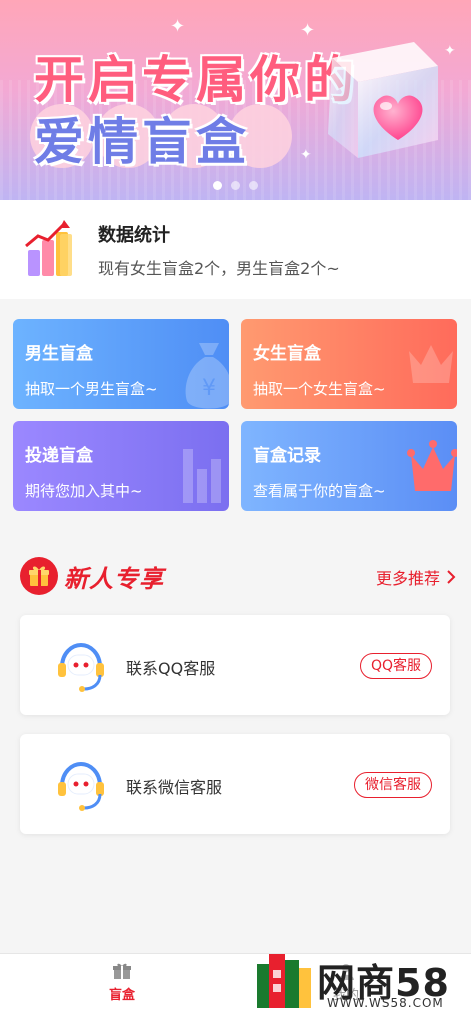 The height and width of the screenshot is (1016, 471). Describe the element at coordinates (134, 235) in the screenshot. I see `stats-title: 数据统计` at that location.